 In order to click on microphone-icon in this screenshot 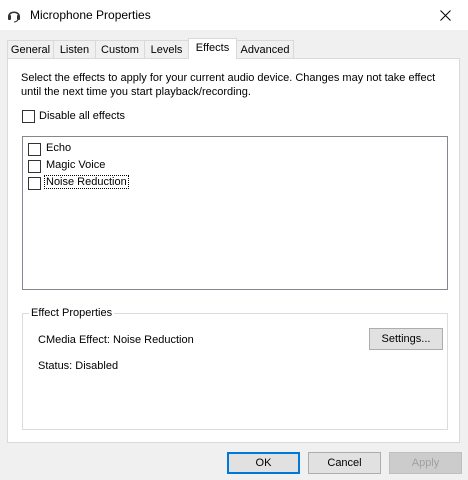, I will do `click(14, 17)`.